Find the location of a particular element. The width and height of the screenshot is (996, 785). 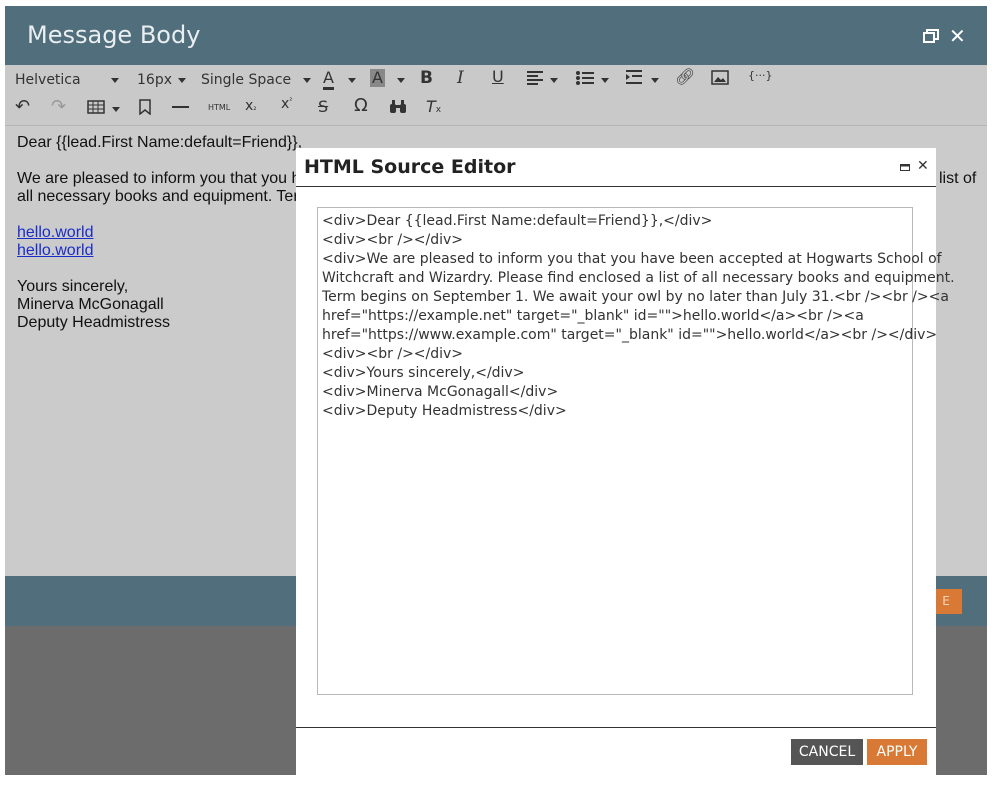

source-line: <div>Yours sincerely,</div> is located at coordinates (423, 373).